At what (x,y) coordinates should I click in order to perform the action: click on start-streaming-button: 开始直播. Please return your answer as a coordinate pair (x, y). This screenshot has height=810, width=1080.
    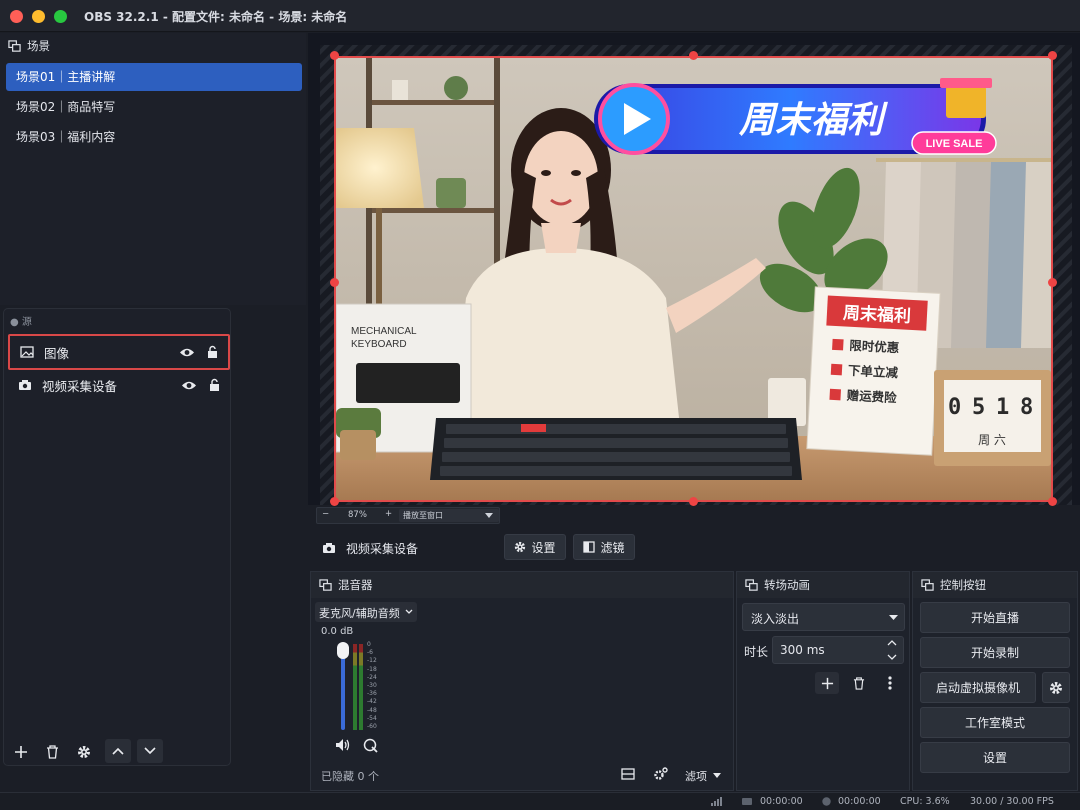
    Looking at the image, I should click on (995, 617).